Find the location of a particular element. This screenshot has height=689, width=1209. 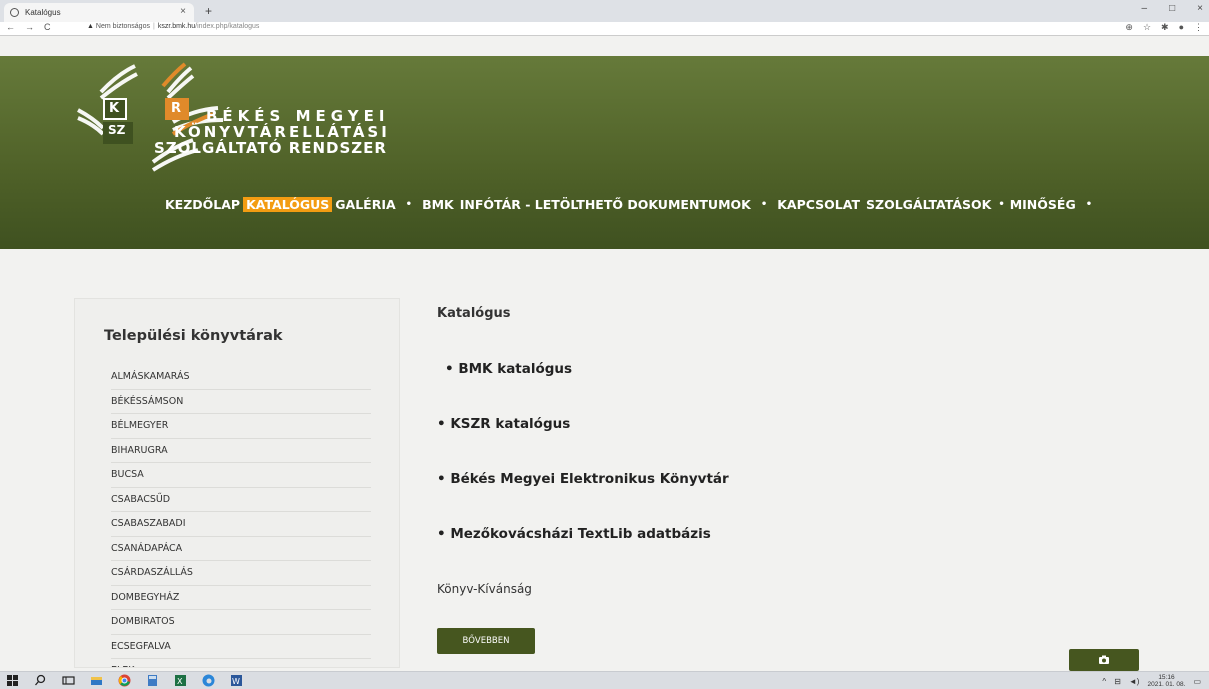

volume-icon: ◄) is located at coordinates (1134, 681).